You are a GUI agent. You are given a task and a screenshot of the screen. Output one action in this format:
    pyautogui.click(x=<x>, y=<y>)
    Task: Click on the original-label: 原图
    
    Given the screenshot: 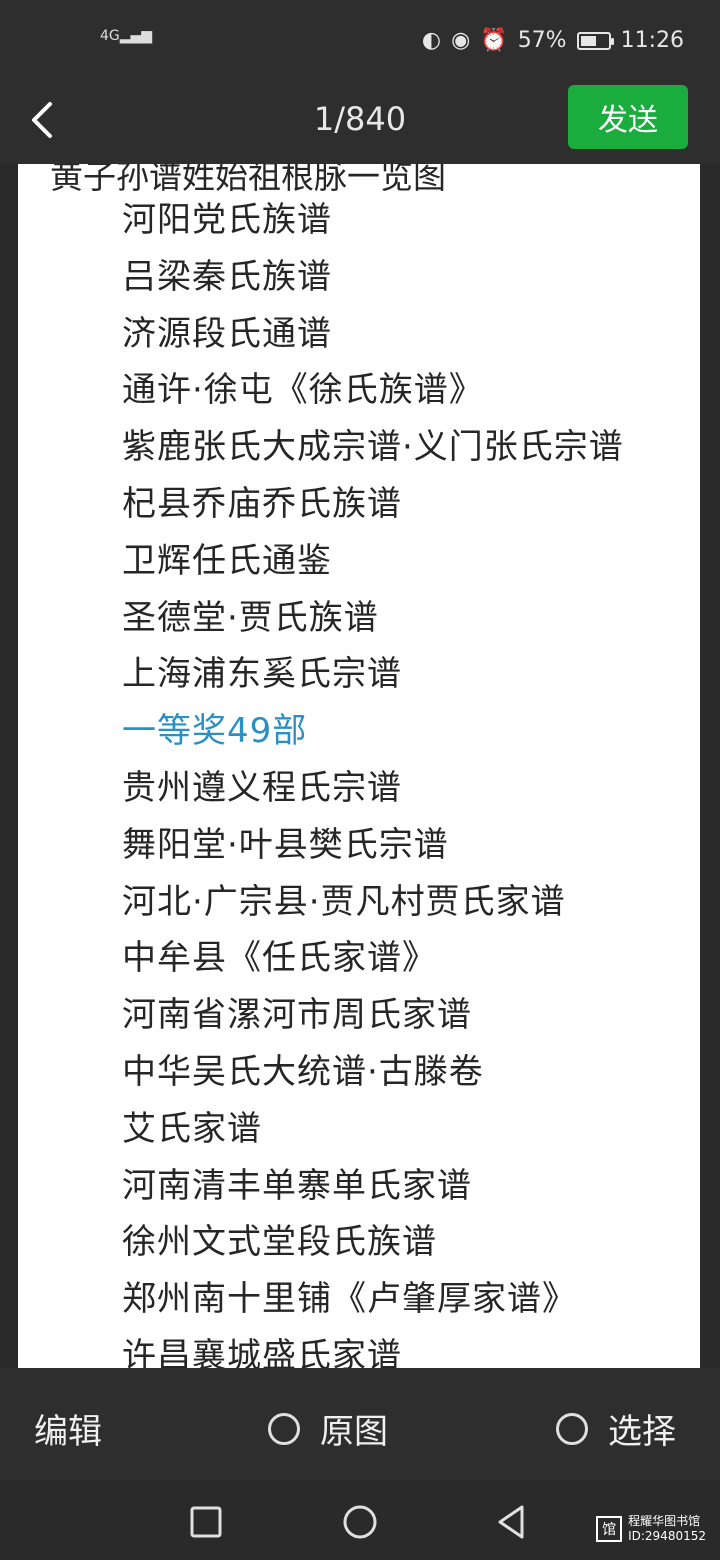 What is the action you would take?
    pyautogui.click(x=354, y=1432)
    